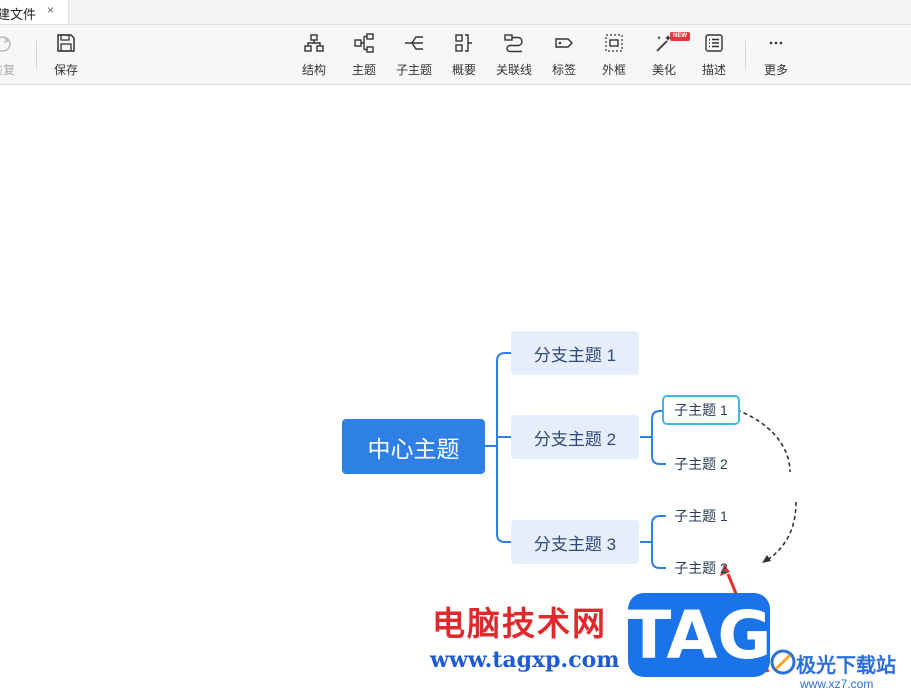  Describe the element at coordinates (701, 410) in the screenshot. I see `subtopic-2-1: 子主题 1` at that location.